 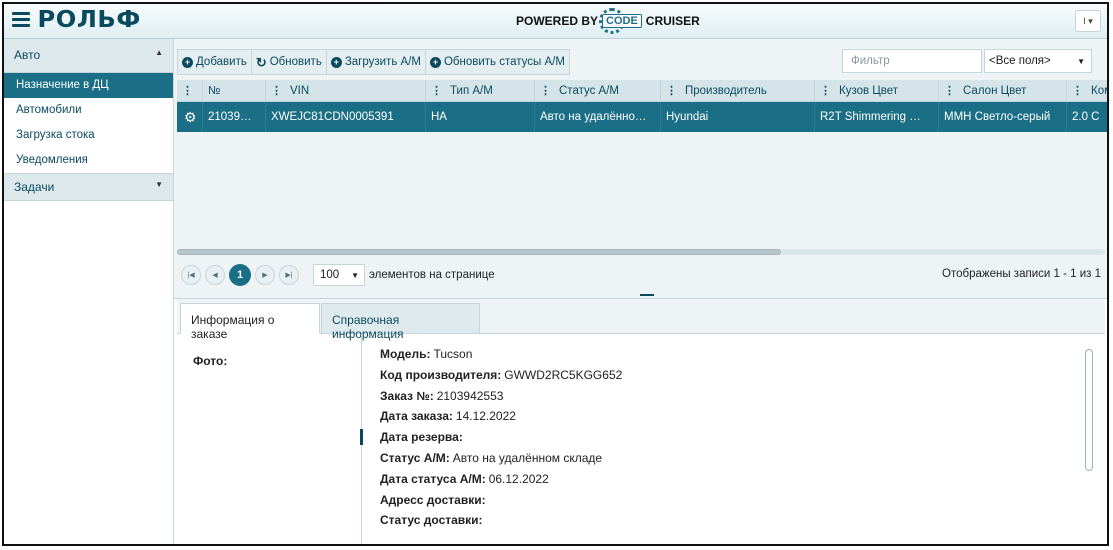 I want to click on info-row-delivery-address: Адресс доставки:, so click(x=433, y=499).